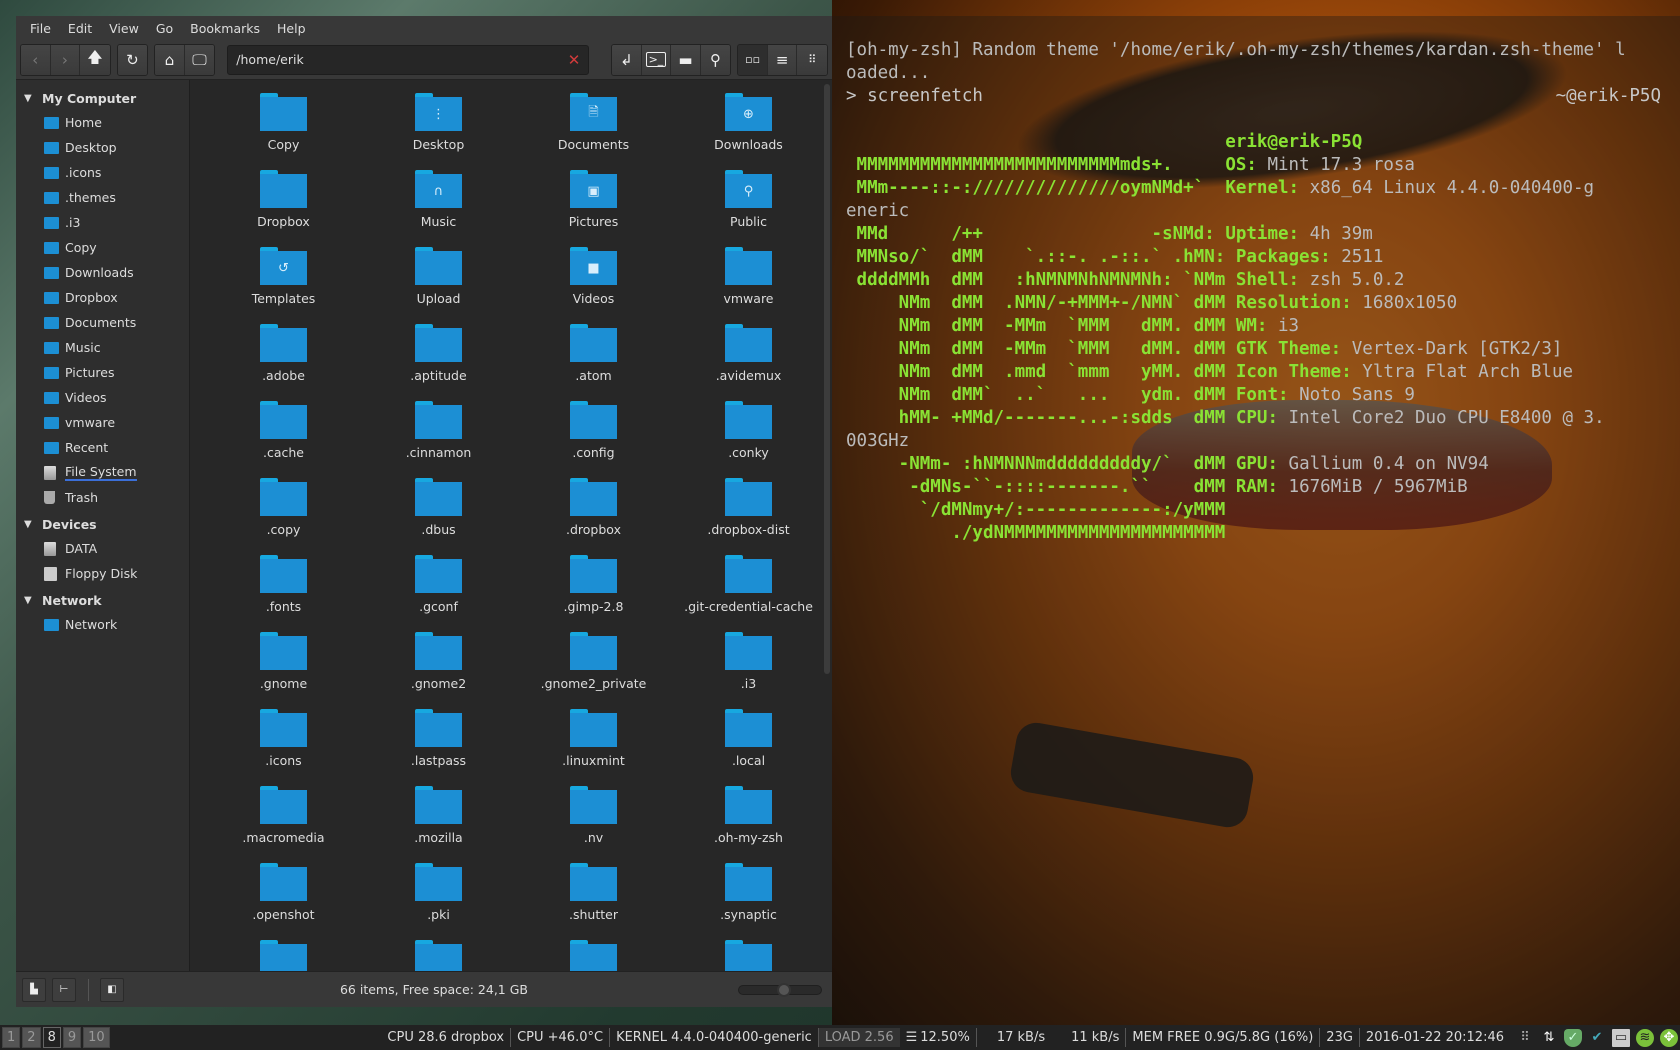 This screenshot has width=1680, height=1050. Describe the element at coordinates (283, 590) in the screenshot. I see `file-item: .fonts` at that location.